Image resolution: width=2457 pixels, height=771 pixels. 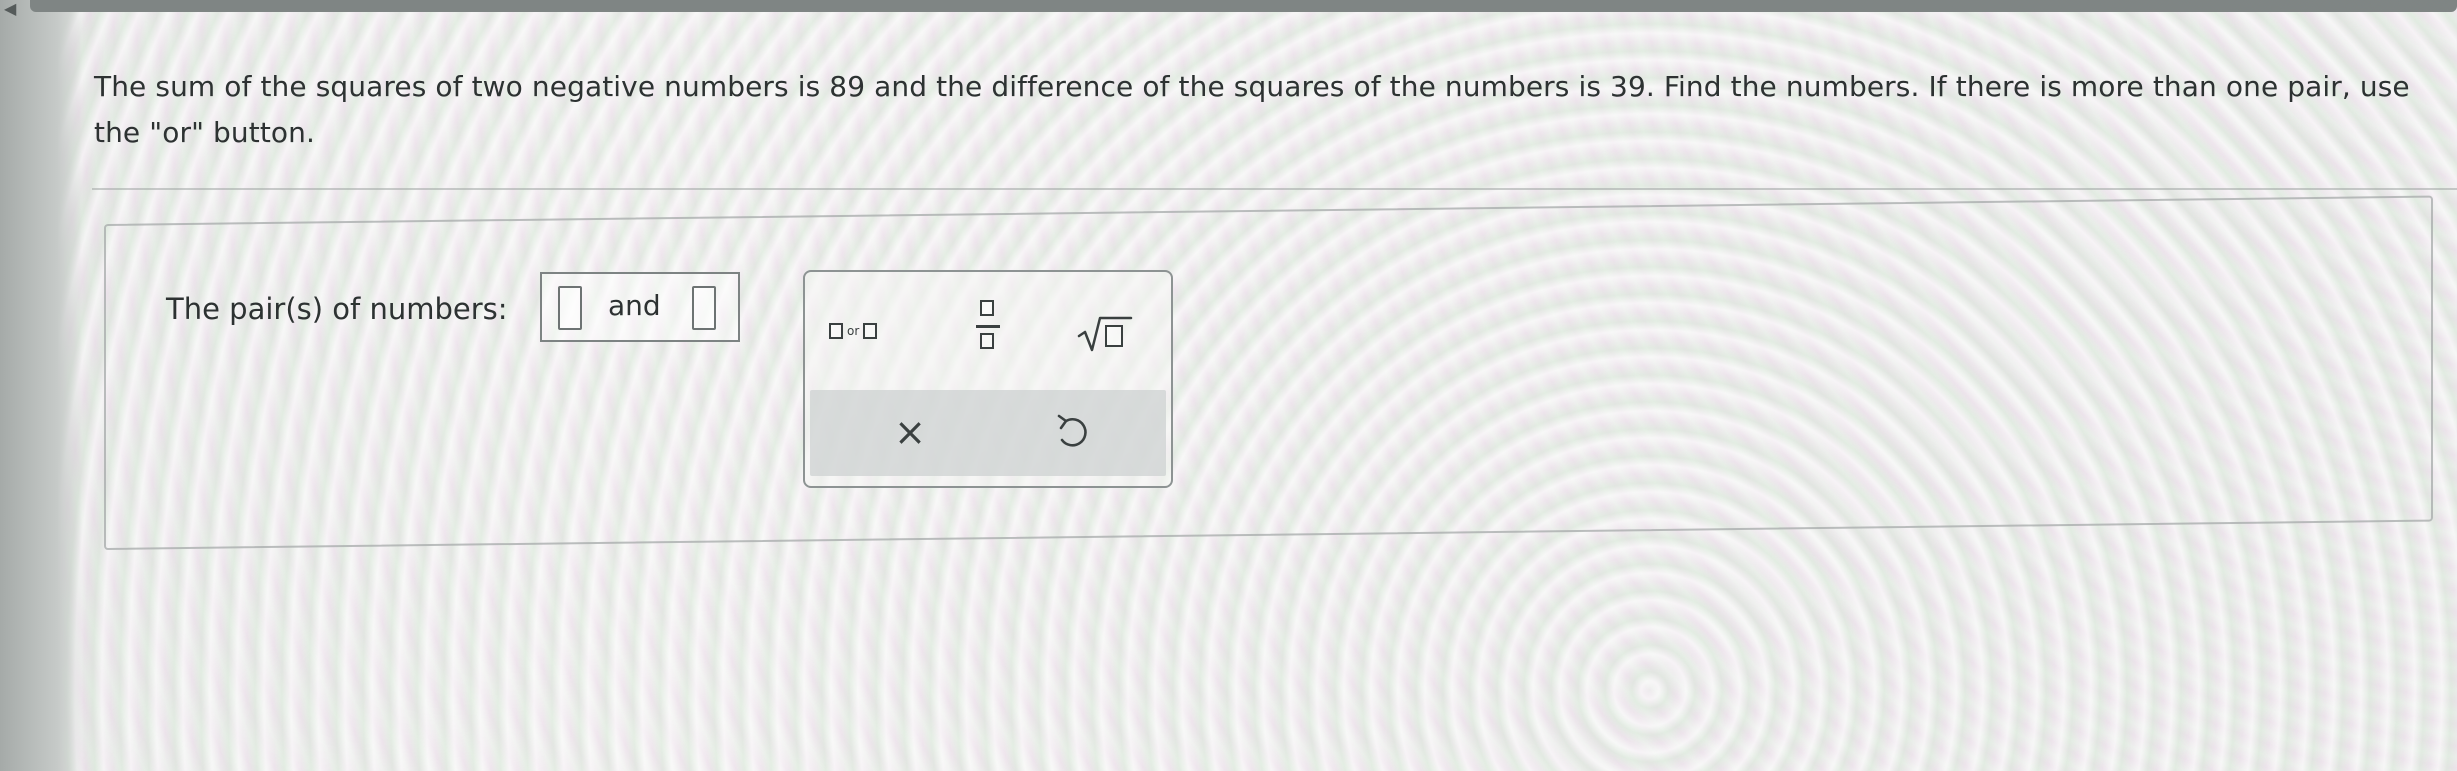 What do you see at coordinates (988, 379) in the screenshot?
I see `math-toolbox: or ×` at bounding box center [988, 379].